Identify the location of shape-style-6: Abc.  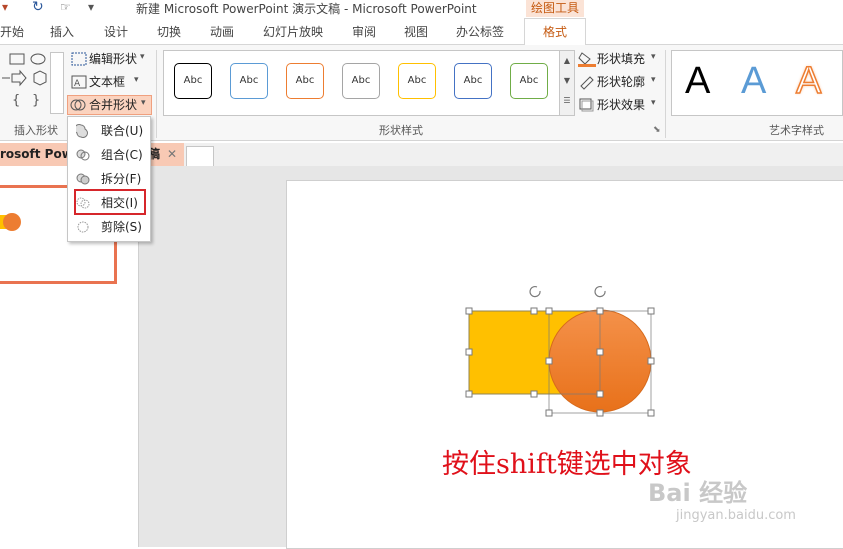
(473, 81).